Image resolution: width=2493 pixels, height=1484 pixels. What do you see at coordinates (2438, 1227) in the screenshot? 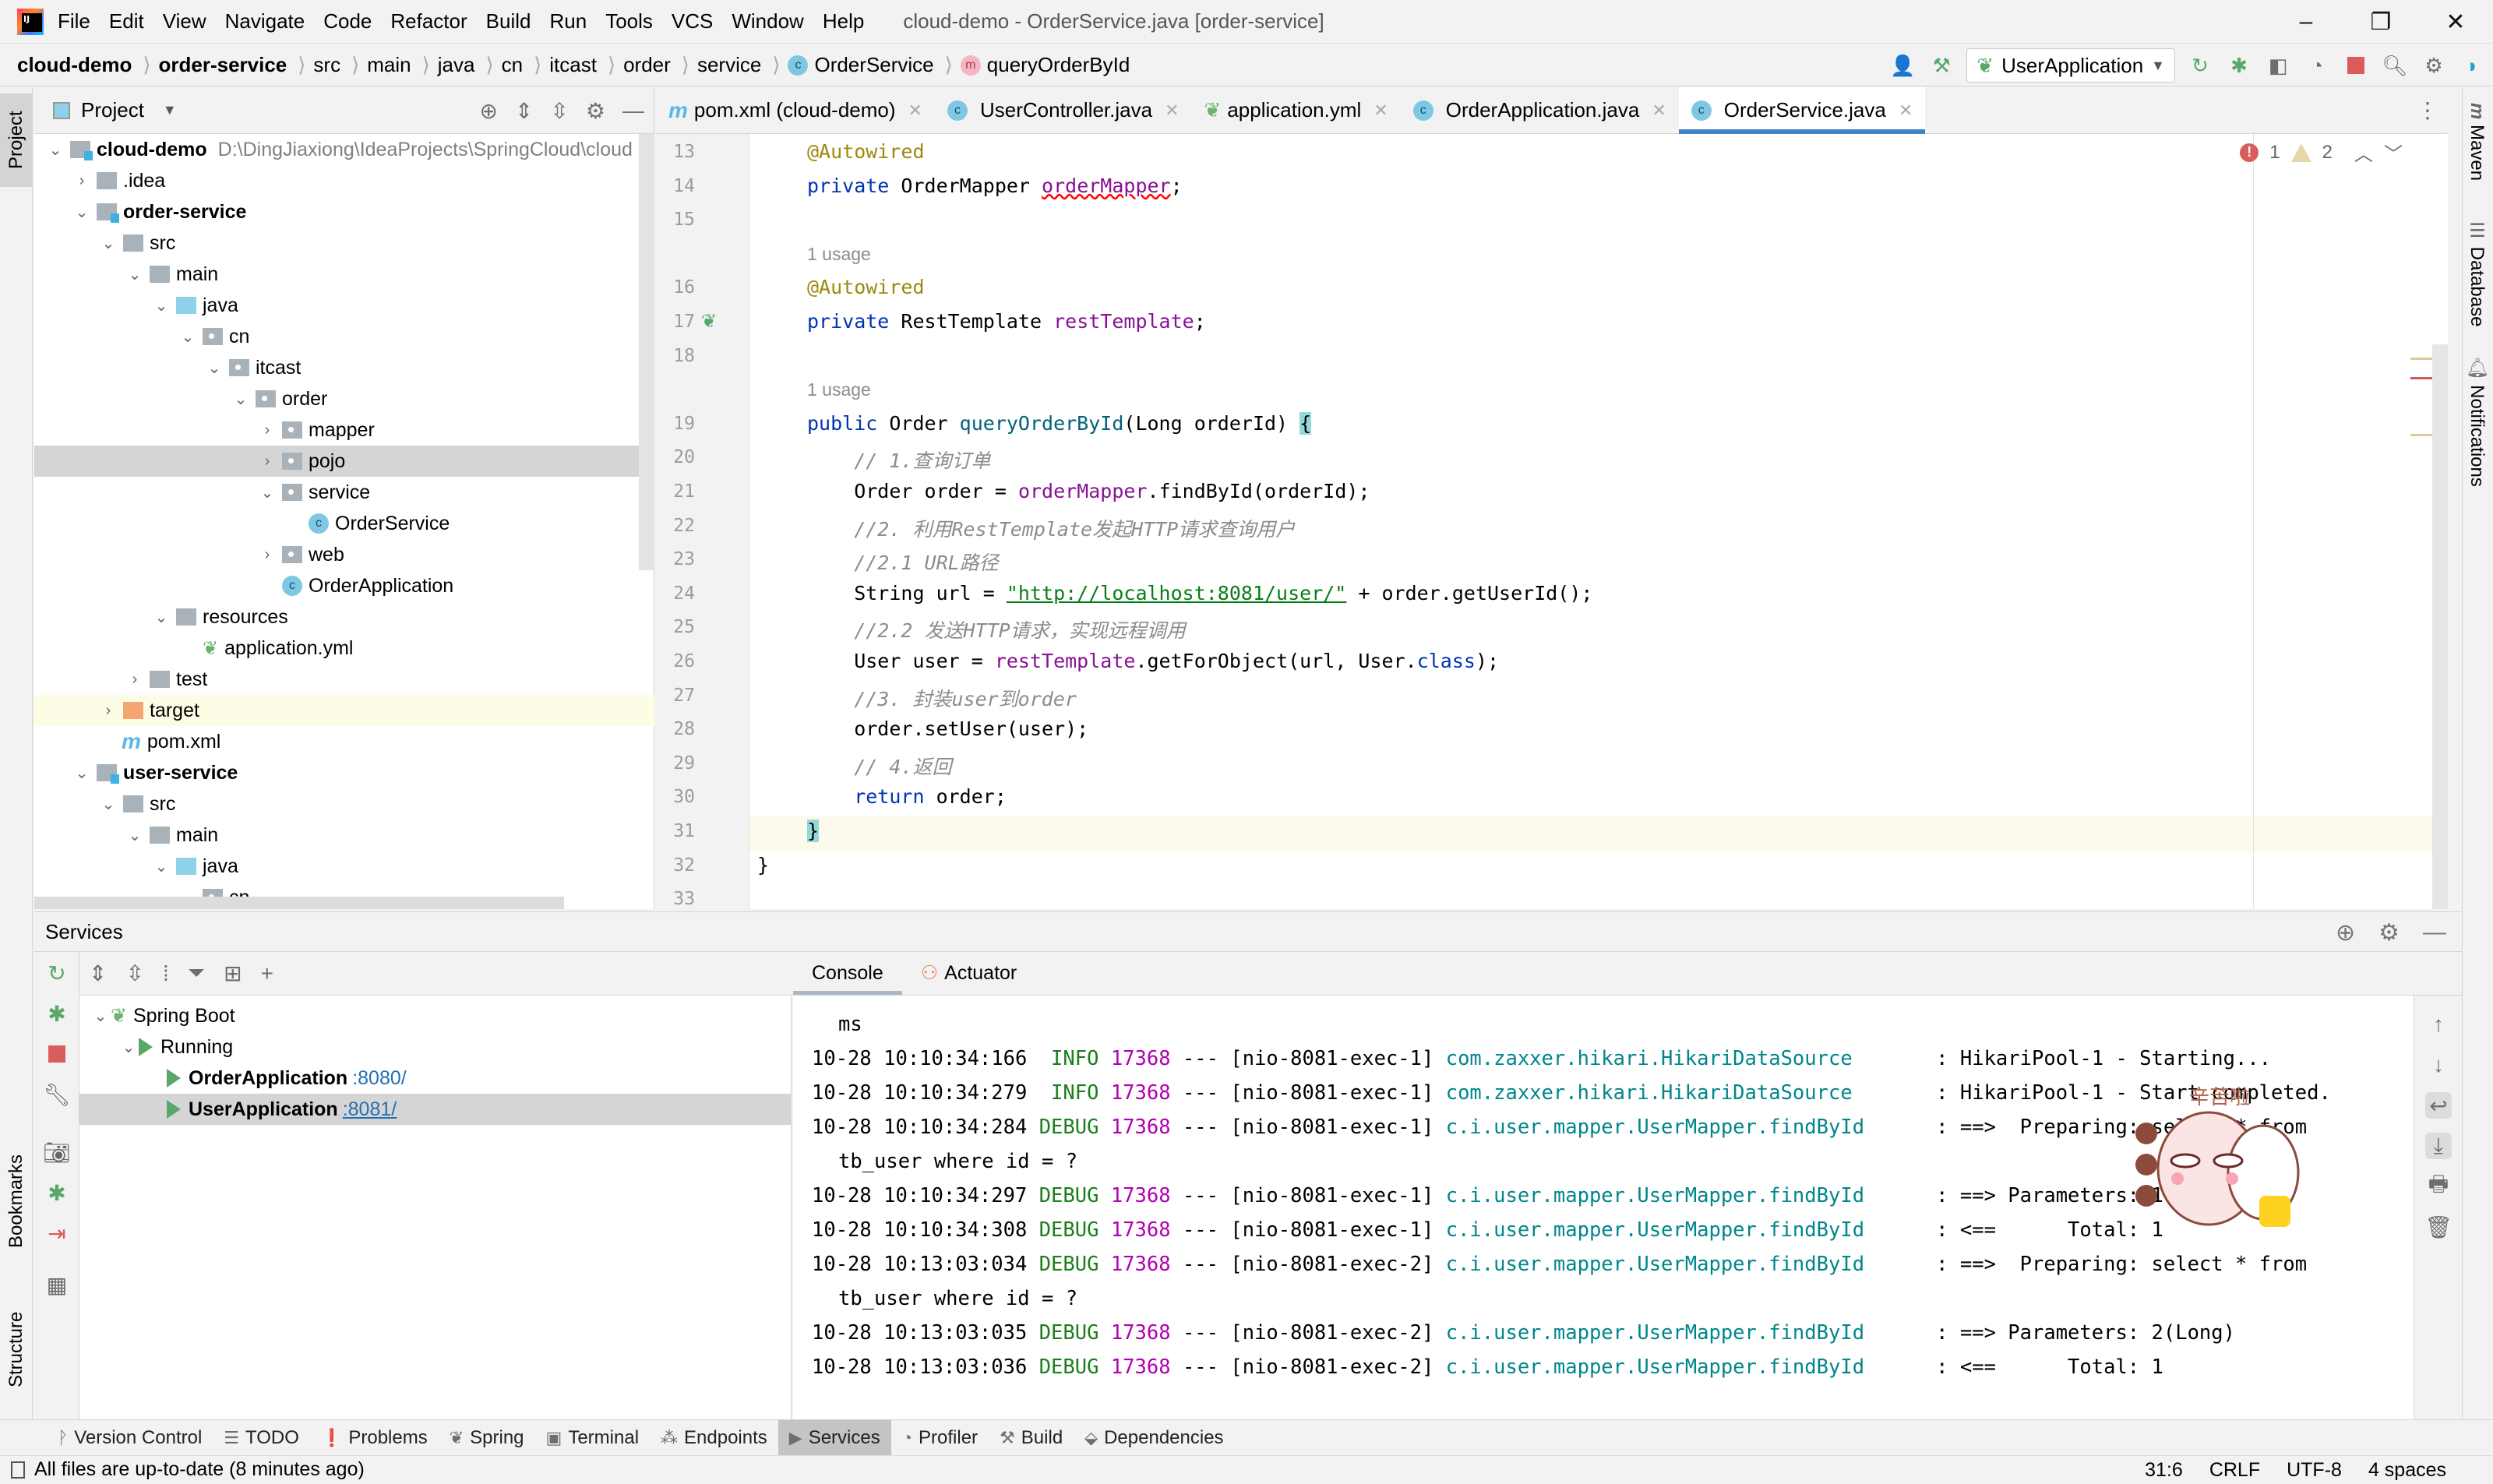
I see `clear-console-icon: 🗑︎` at bounding box center [2438, 1227].